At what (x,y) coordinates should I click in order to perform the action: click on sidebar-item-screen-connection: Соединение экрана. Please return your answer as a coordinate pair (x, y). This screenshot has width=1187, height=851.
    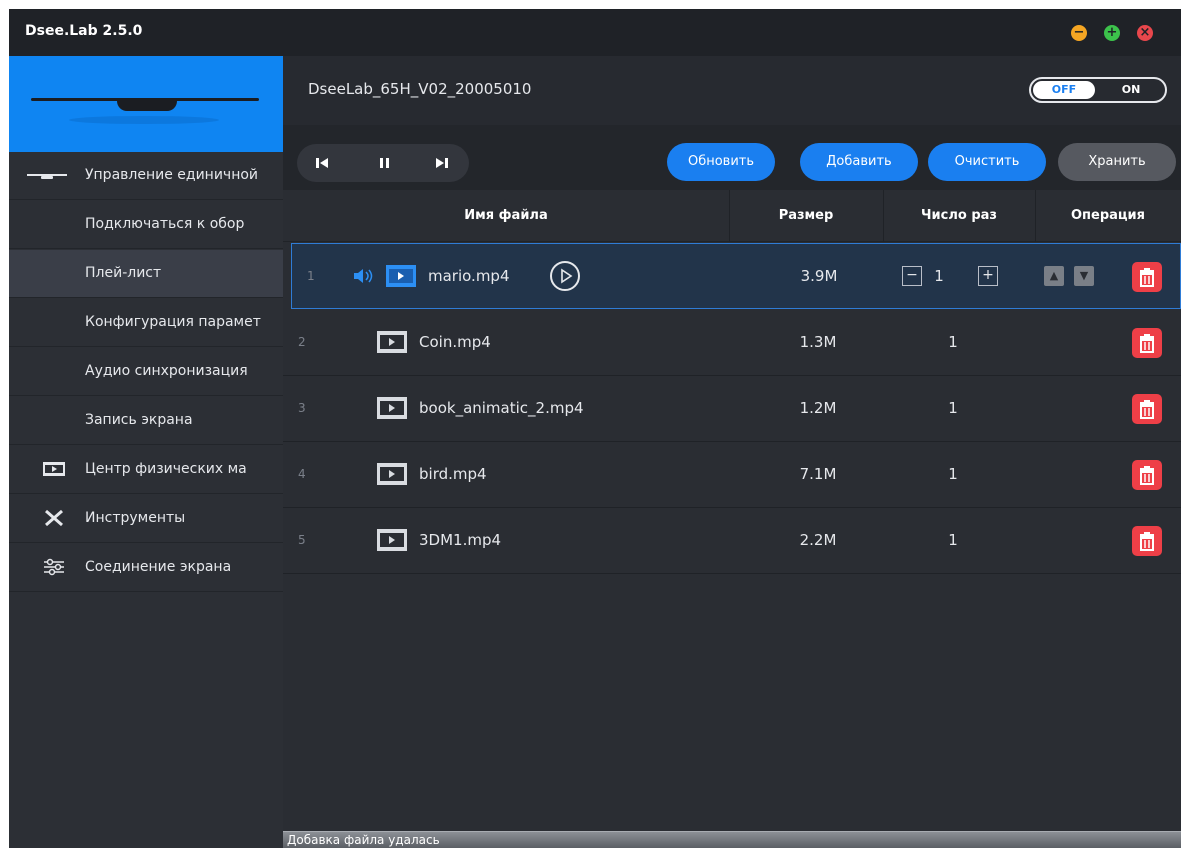
    Looking at the image, I should click on (146, 568).